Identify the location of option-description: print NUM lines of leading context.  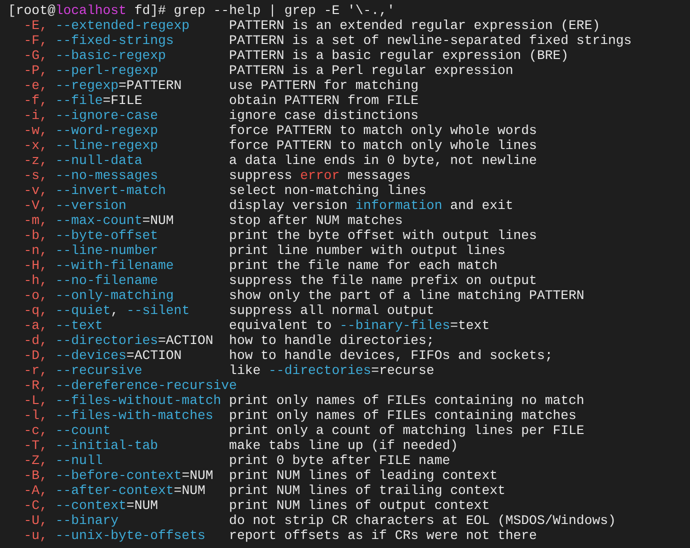
(363, 475).